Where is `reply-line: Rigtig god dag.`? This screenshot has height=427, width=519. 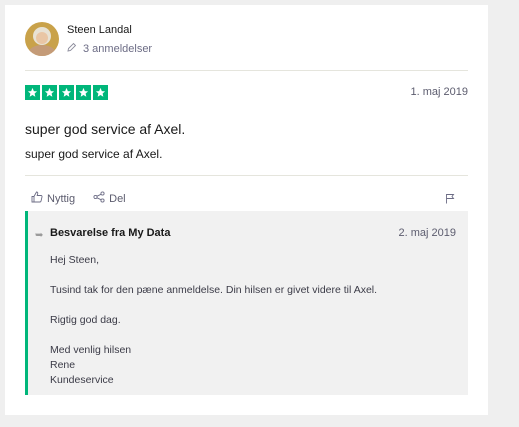
reply-line: Rigtig god dag. is located at coordinates (85, 320).